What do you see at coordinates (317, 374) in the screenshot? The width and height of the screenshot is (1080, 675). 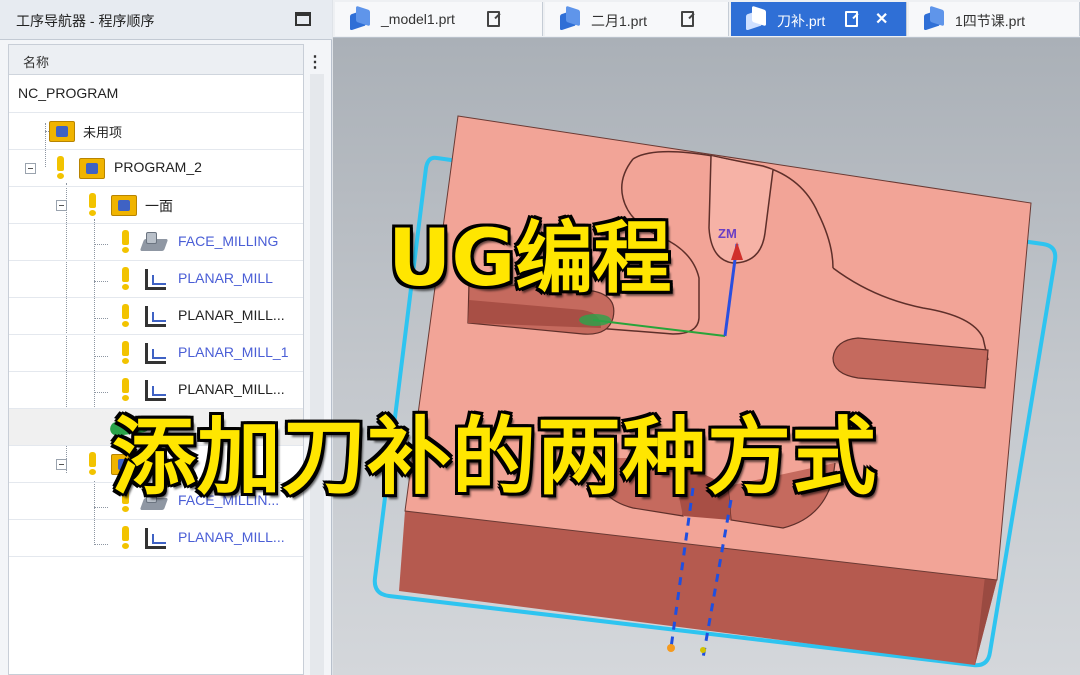 I see `navigator-scrollbar` at bounding box center [317, 374].